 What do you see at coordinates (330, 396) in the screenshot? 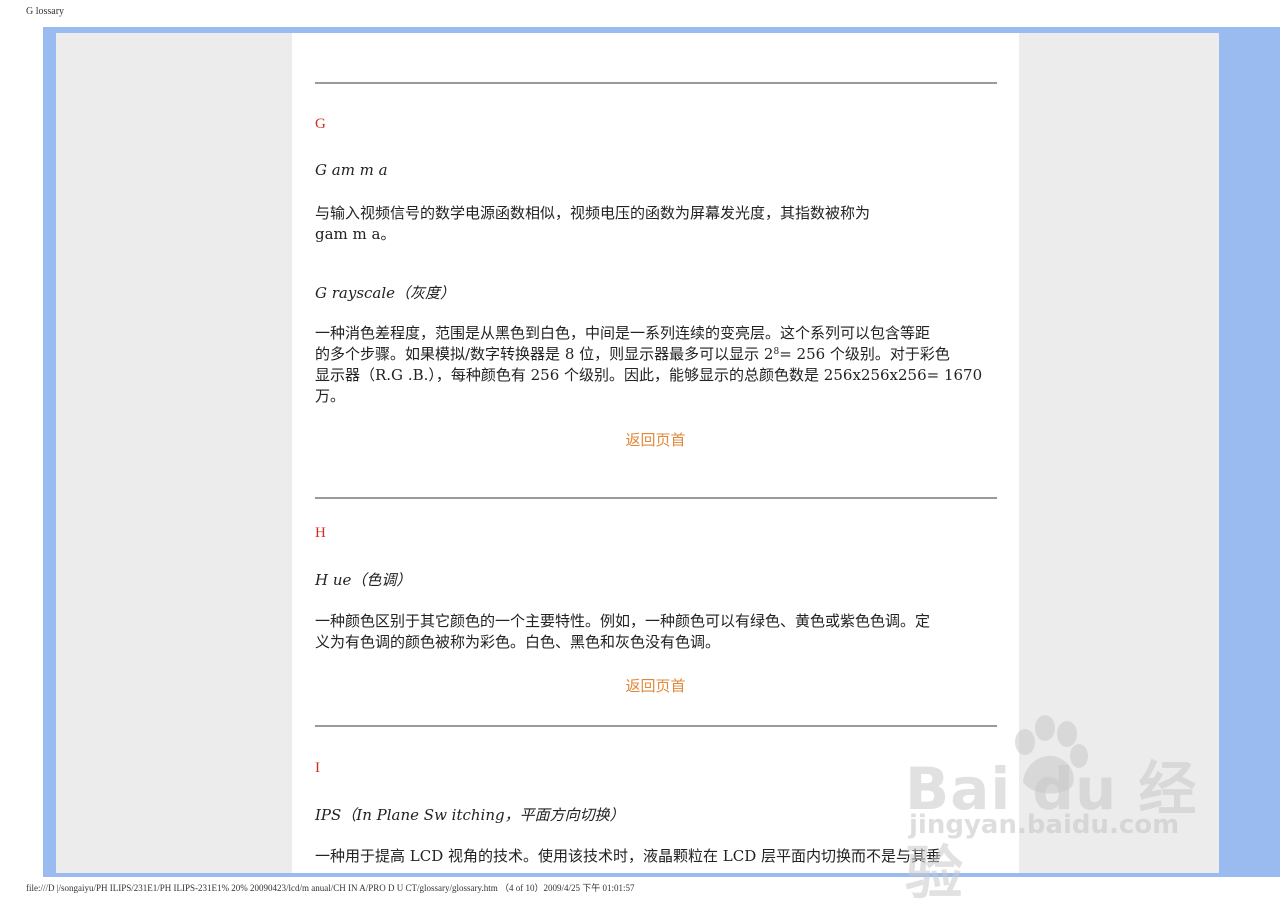
I see `desc-line: 万。` at bounding box center [330, 396].